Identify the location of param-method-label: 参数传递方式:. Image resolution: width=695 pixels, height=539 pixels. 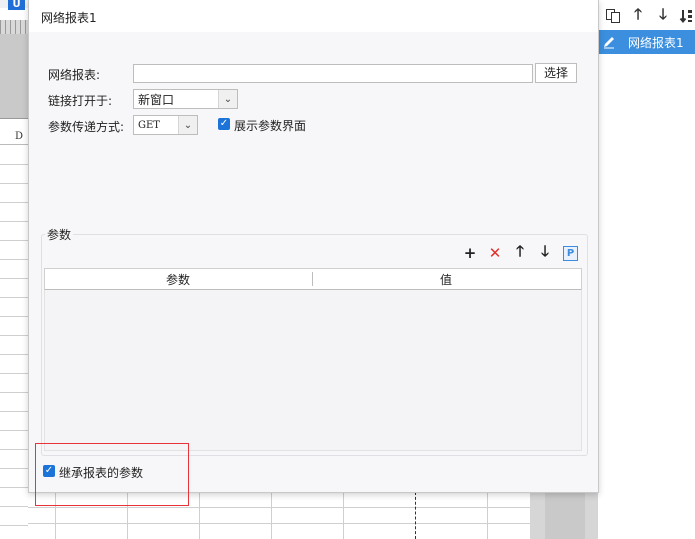
(86, 127).